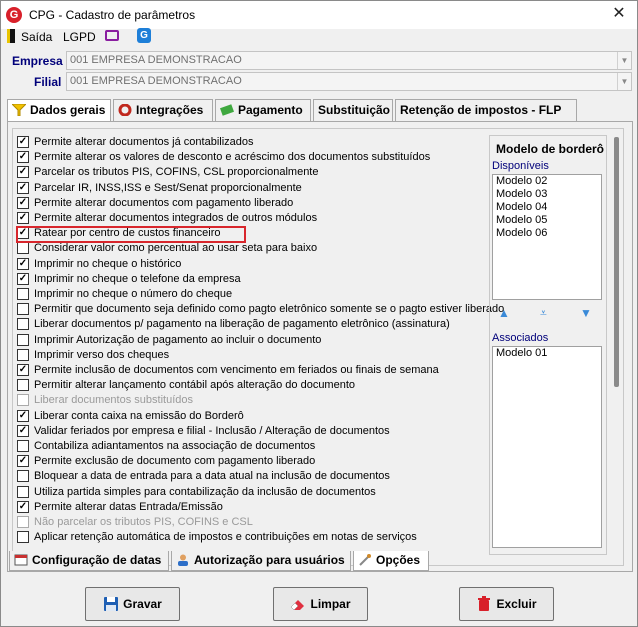 Image resolution: width=638 pixels, height=627 pixels. I want to click on menu-saida: Saída, so click(36, 37).